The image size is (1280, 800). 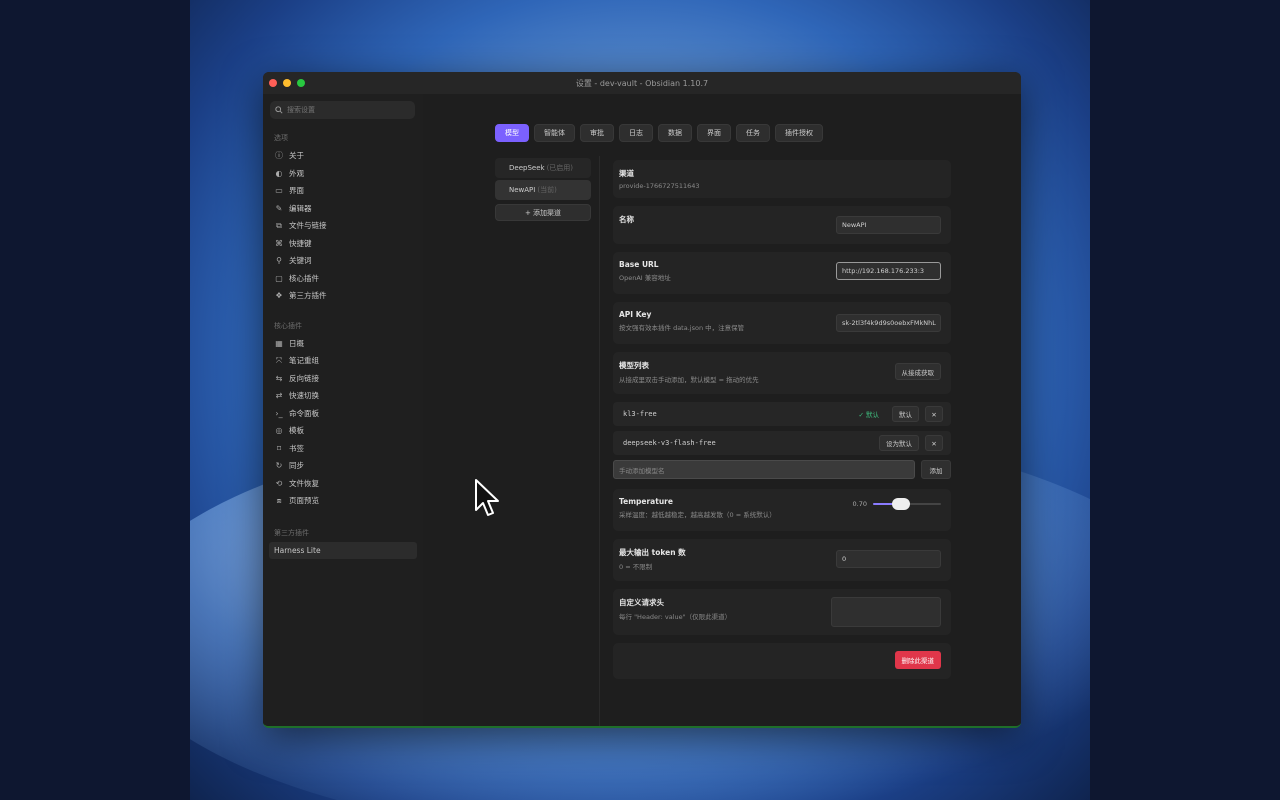 What do you see at coordinates (868, 415) in the screenshot?
I see `default-badge: ✓ 默认` at bounding box center [868, 415].